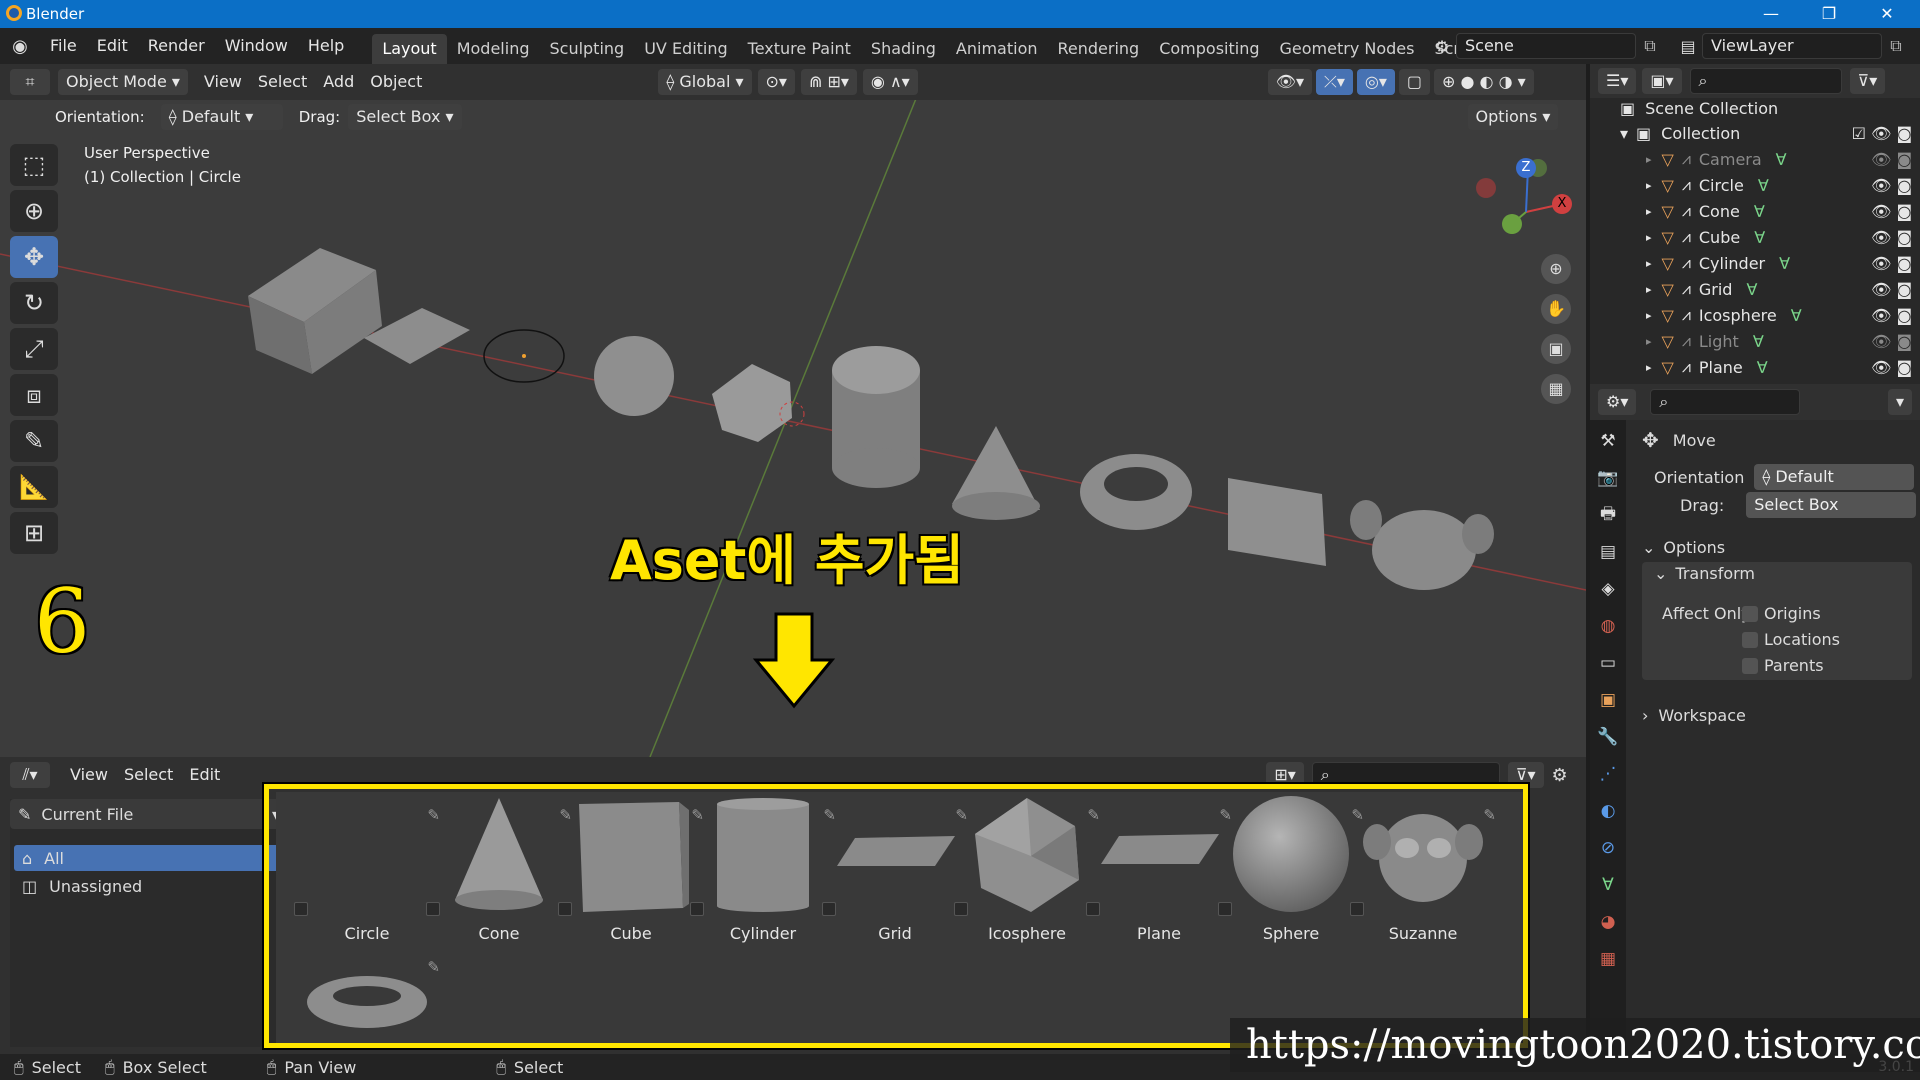 The image size is (1920, 1080). Describe the element at coordinates (1650, 46) in the screenshot. I see `new-scene-icon: ⧉` at that location.